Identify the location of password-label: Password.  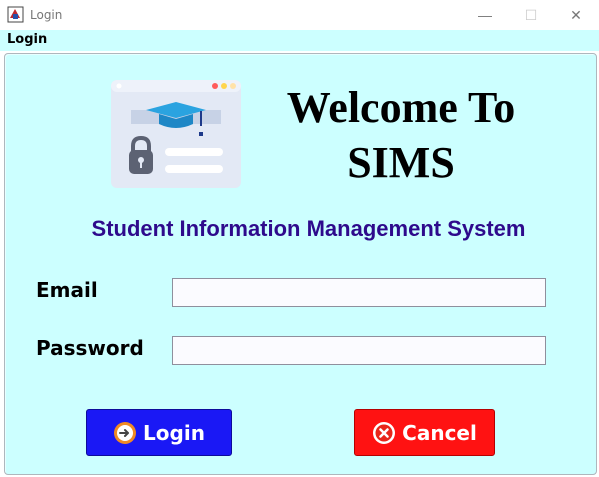
(90, 348).